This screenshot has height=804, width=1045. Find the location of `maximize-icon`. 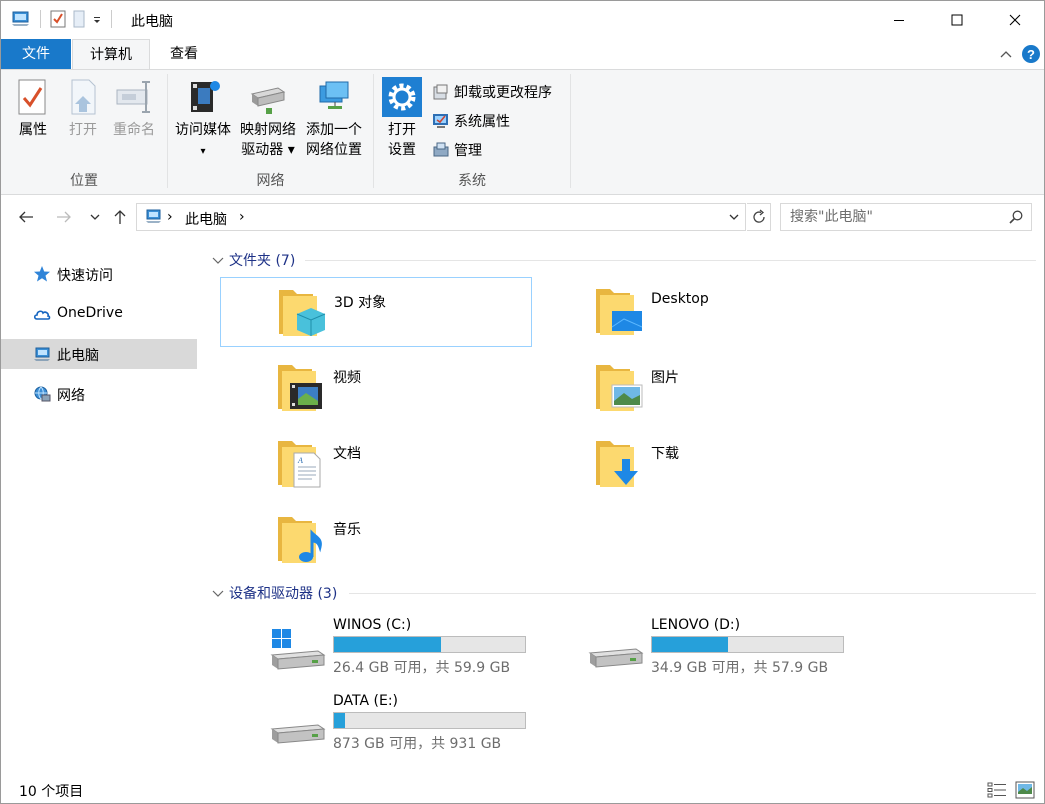

maximize-icon is located at coordinates (957, 20).